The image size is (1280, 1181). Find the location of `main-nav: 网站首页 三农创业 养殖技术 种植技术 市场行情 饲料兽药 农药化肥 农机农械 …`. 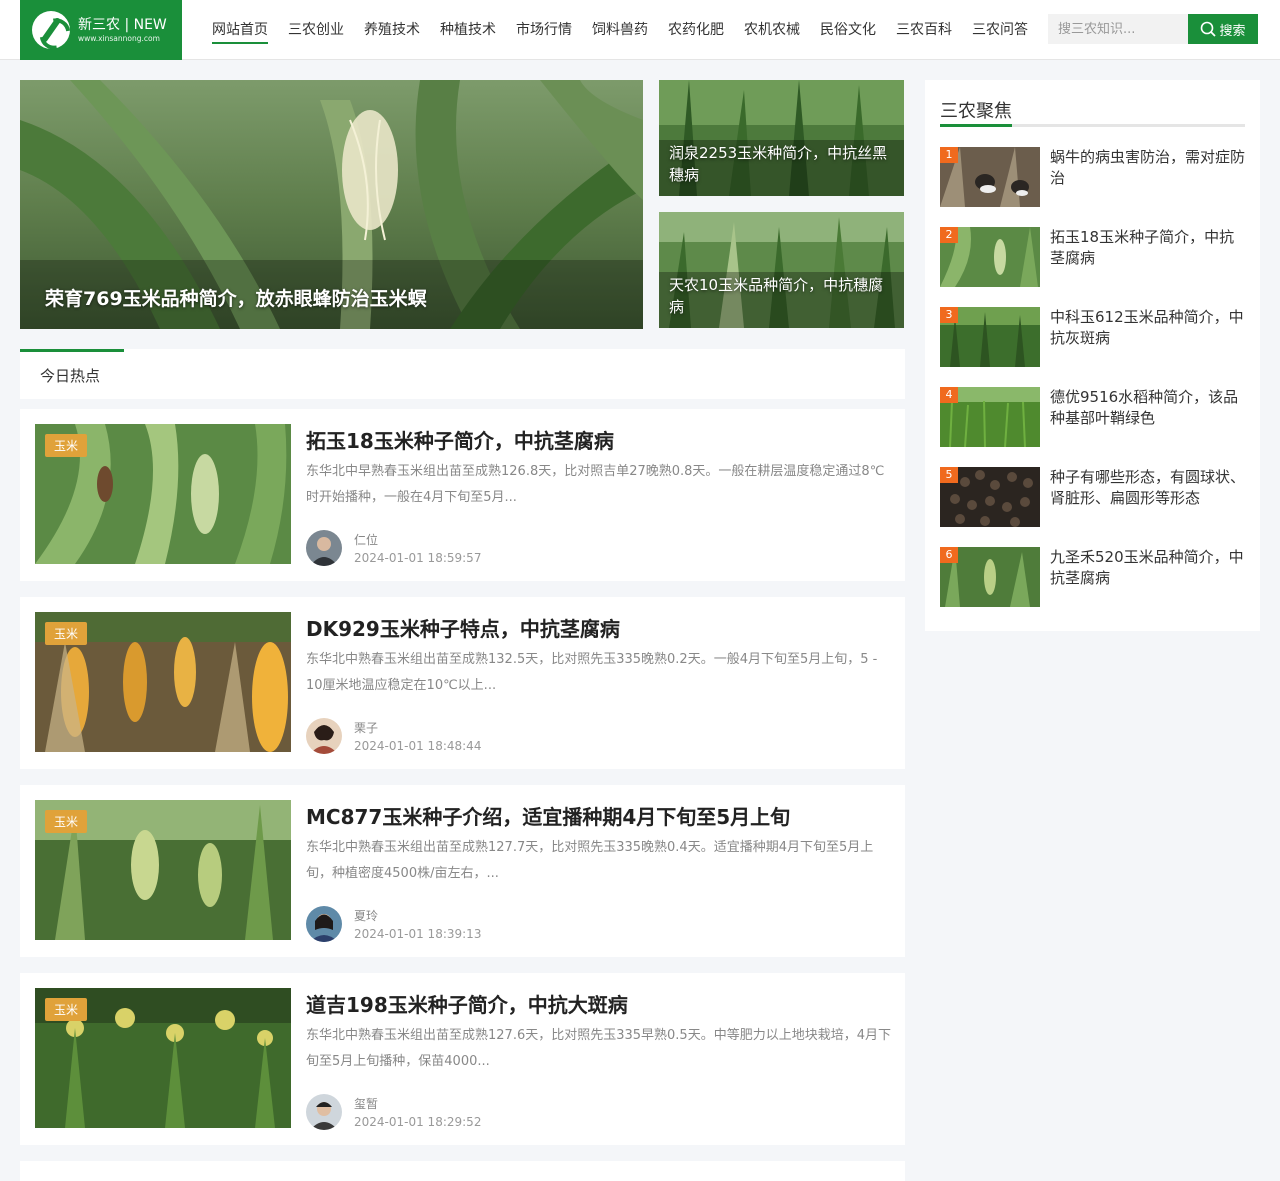

main-nav: 网站首页 三农创业 养殖技术 种植技术 市场行情 饲料兽药 农药化肥 农机农械 … is located at coordinates (630, 30).